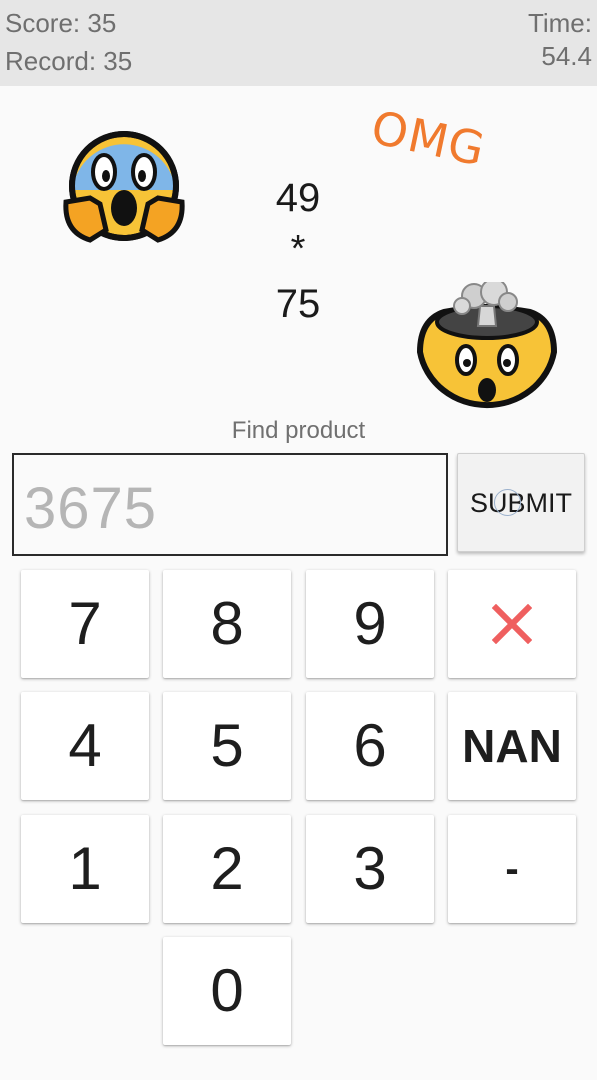  Describe the element at coordinates (370, 746) in the screenshot. I see `key-6: 6` at that location.